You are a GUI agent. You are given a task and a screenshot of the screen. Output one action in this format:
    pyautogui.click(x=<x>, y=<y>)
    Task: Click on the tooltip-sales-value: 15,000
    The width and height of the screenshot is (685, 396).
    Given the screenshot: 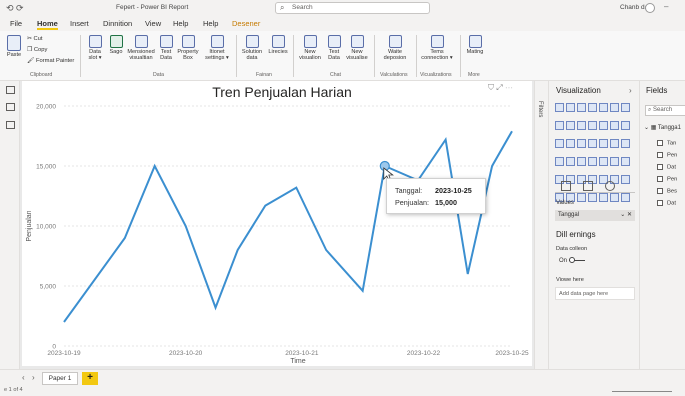 What is the action you would take?
    pyautogui.click(x=446, y=202)
    